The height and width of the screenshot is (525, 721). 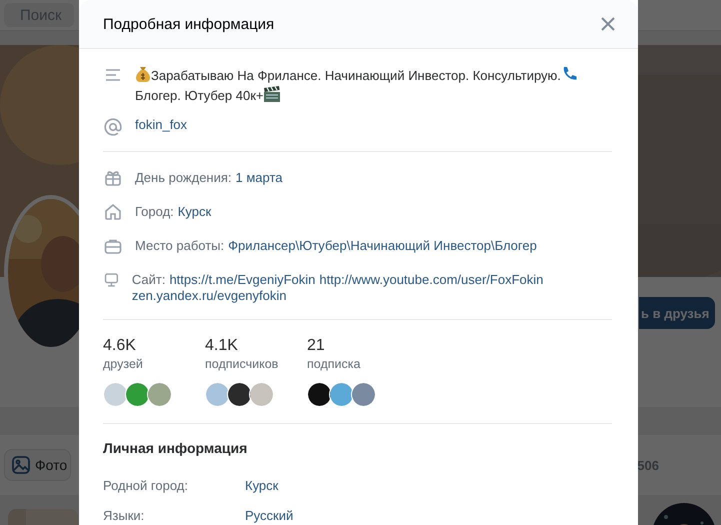 What do you see at coordinates (256, 364) in the screenshot?
I see `counter-label: подписчиков` at bounding box center [256, 364].